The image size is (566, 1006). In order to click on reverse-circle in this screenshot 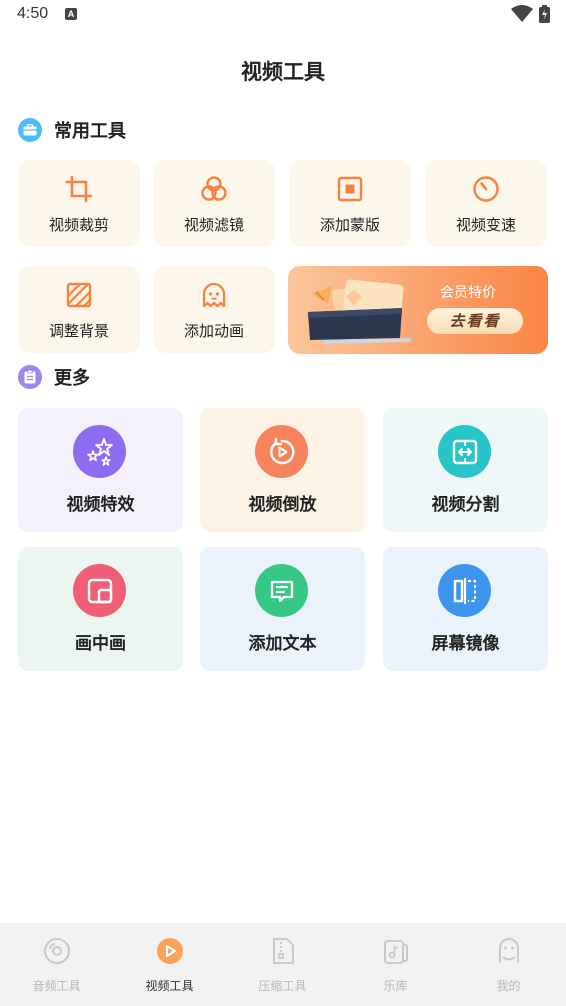, I will do `click(281, 451)`.